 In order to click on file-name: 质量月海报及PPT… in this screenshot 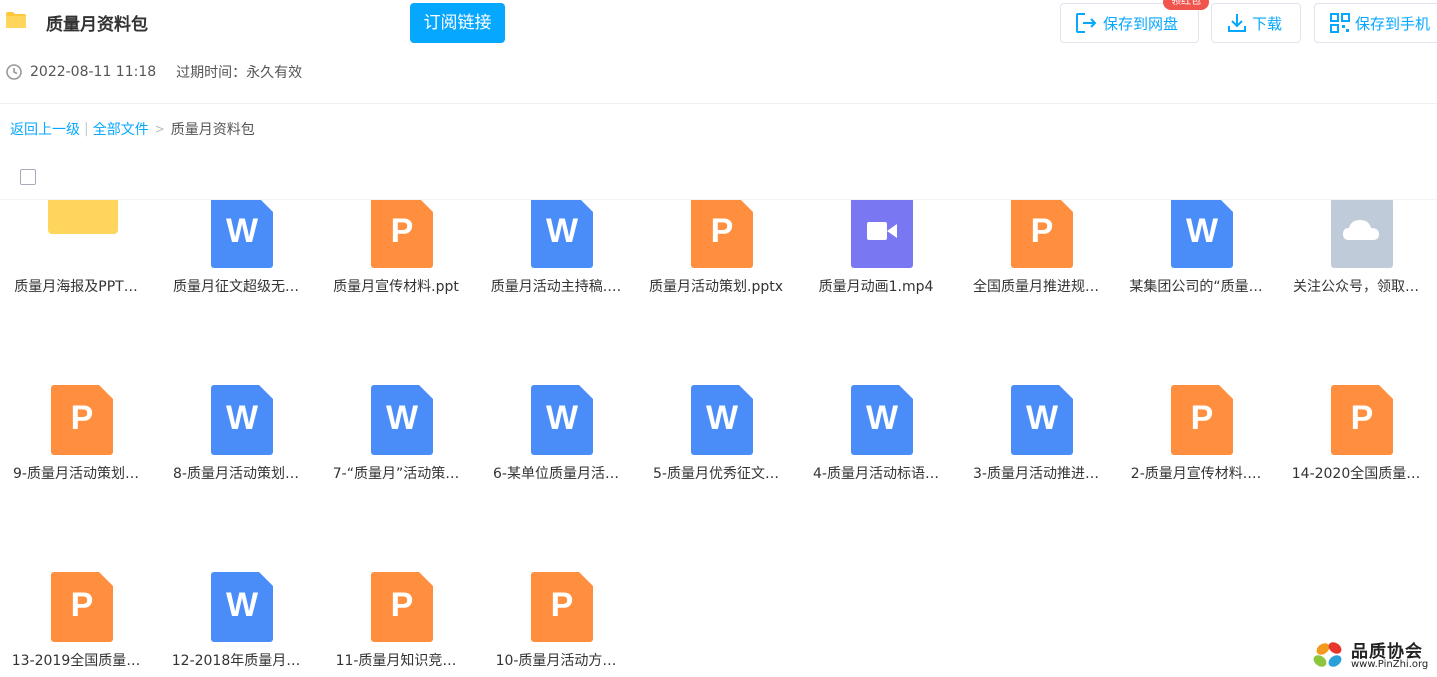, I will do `click(76, 287)`.